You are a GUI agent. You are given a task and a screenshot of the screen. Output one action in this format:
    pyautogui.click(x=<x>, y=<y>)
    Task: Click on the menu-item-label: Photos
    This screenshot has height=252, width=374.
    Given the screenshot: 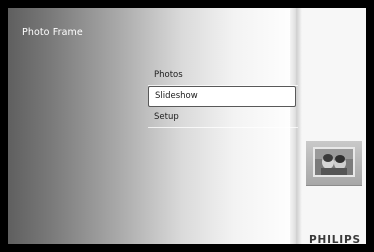 What is the action you would take?
    pyautogui.click(x=168, y=75)
    